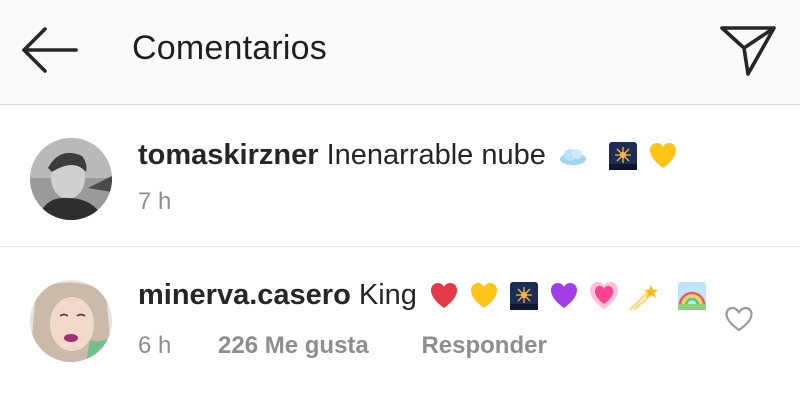 This screenshot has width=800, height=409. What do you see at coordinates (229, 48) in the screenshot?
I see `page-title: Comentarios` at bounding box center [229, 48].